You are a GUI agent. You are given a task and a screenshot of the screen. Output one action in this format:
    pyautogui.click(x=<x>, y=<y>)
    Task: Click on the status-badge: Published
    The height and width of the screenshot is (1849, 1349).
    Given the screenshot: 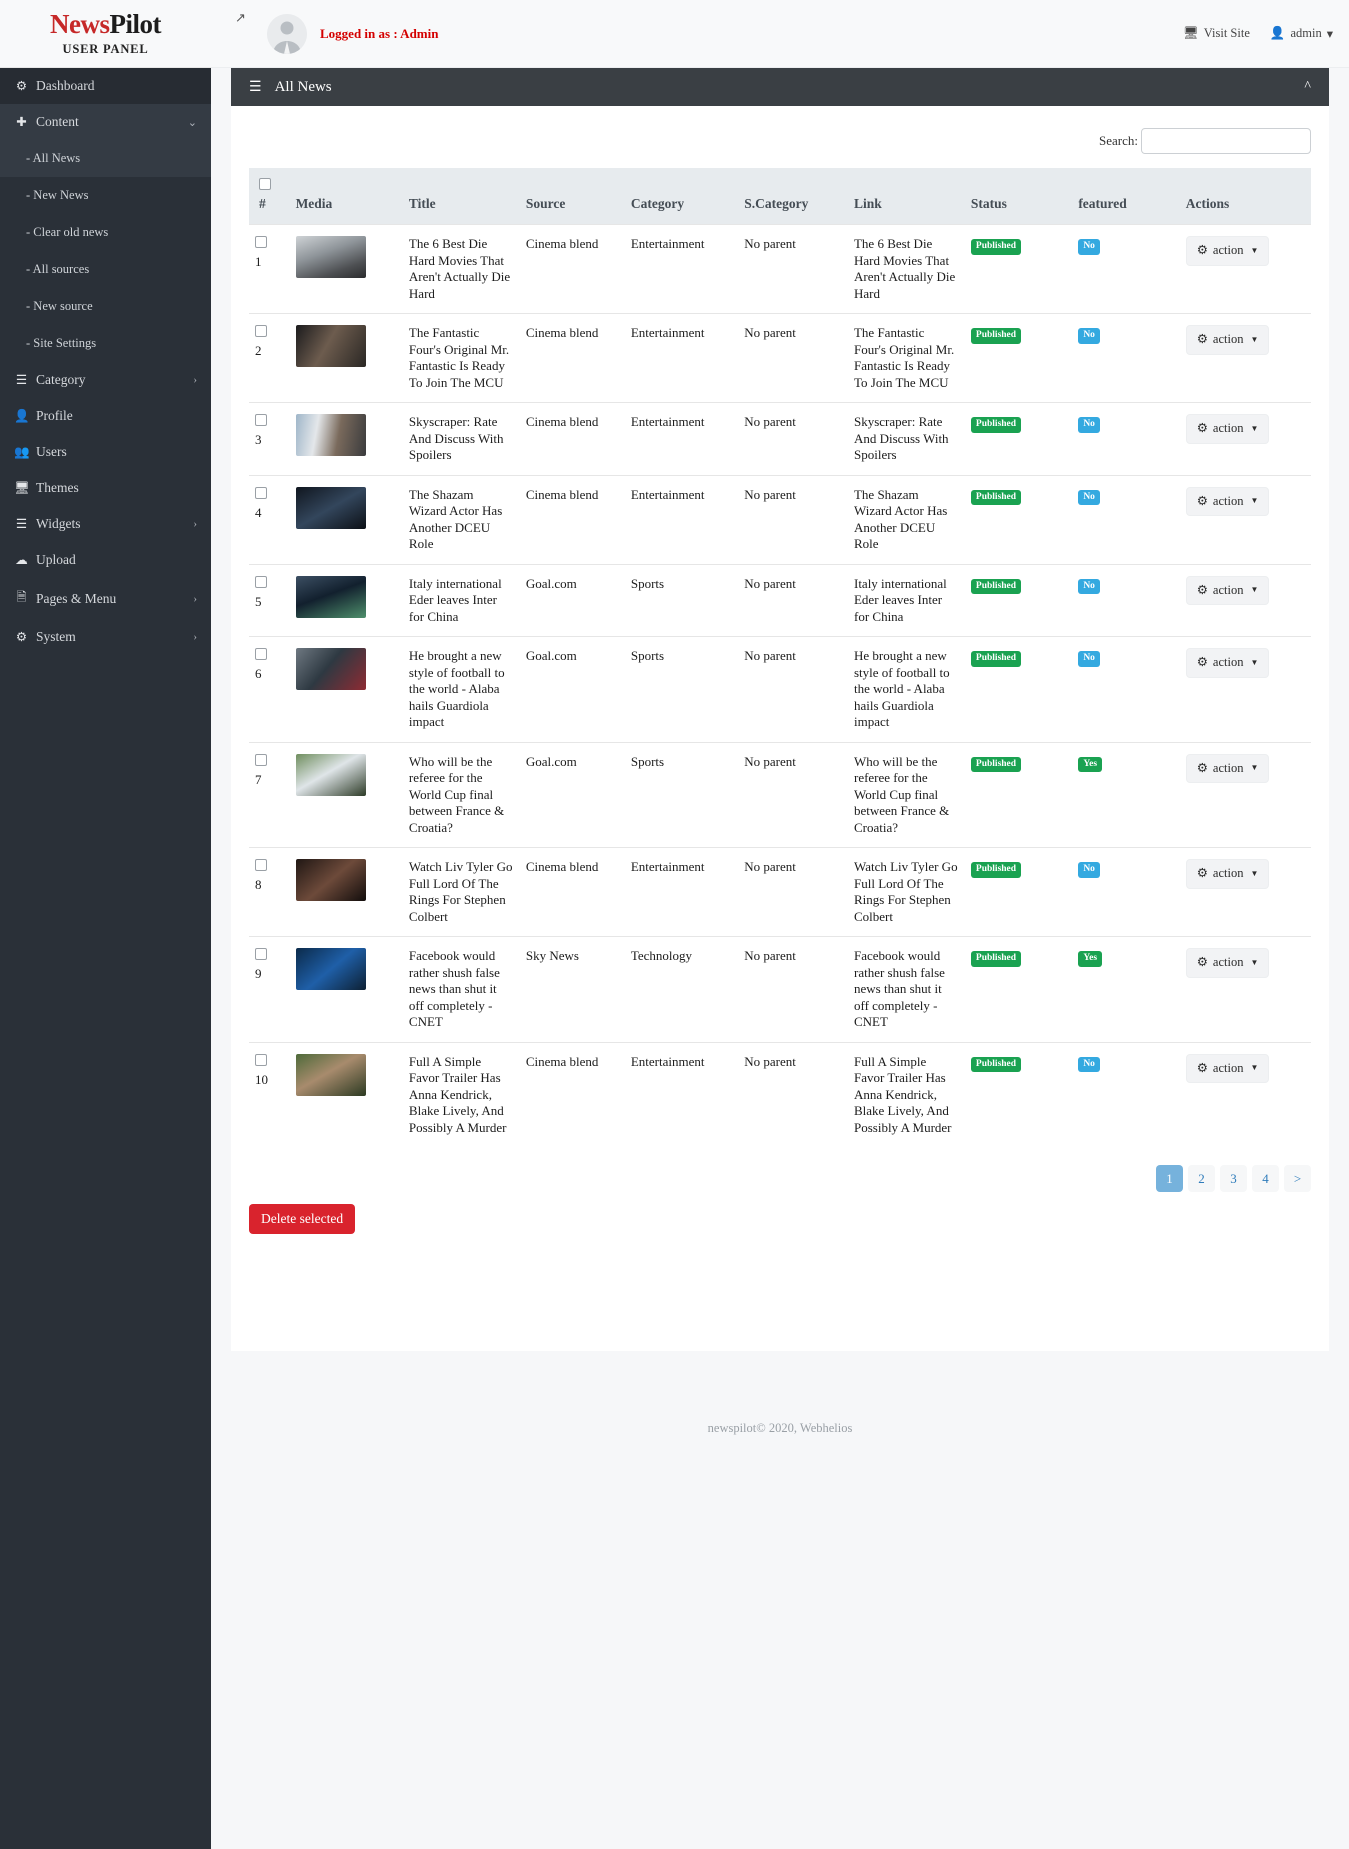 What is the action you would take?
    pyautogui.click(x=996, y=764)
    